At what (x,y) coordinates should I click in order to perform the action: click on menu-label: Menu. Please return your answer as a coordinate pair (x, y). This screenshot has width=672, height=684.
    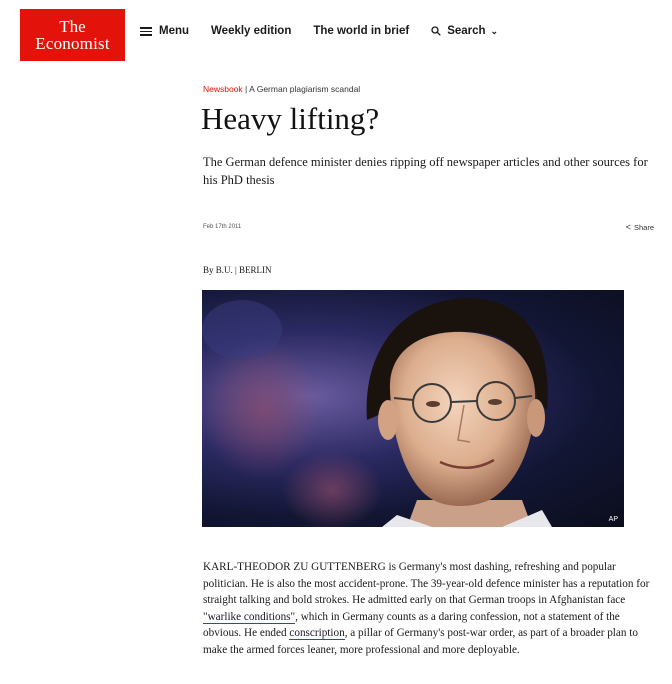
    Looking at the image, I should click on (174, 31).